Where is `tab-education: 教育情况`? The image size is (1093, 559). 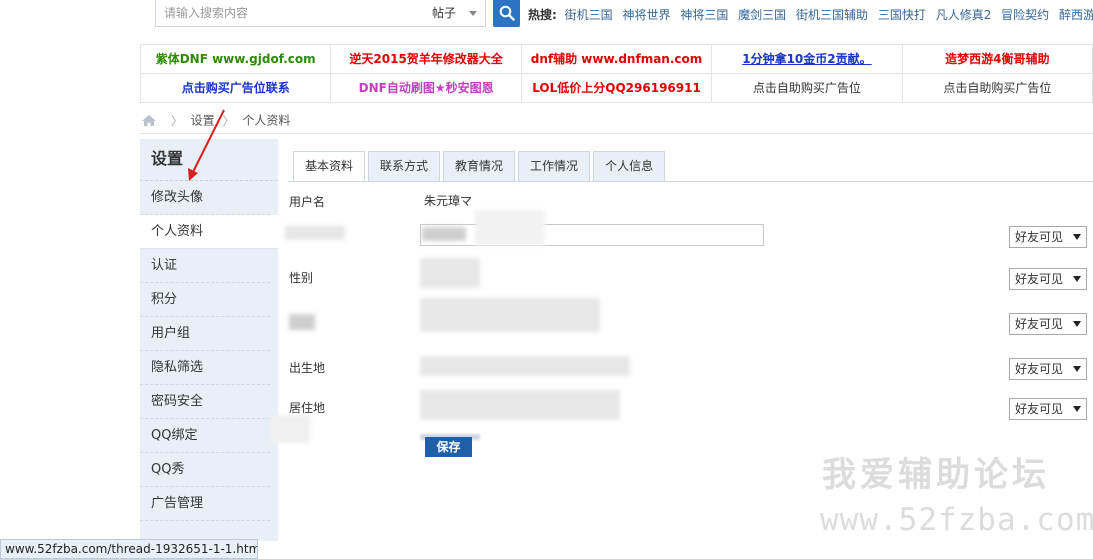 tab-education: 教育情况 is located at coordinates (479, 166).